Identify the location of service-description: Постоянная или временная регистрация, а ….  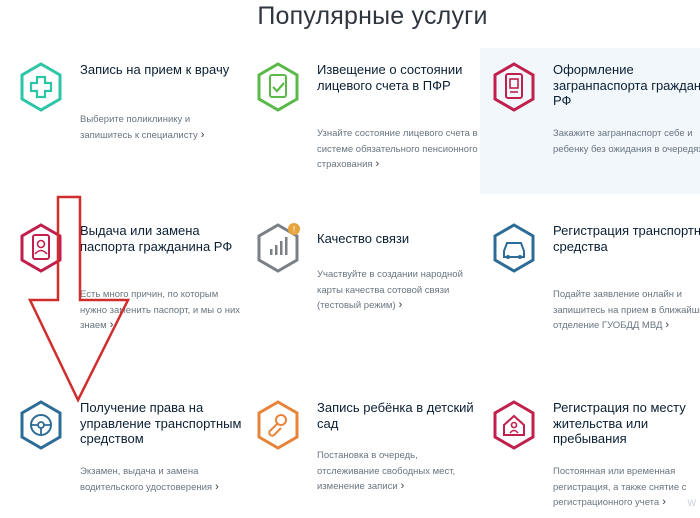
(620, 487).